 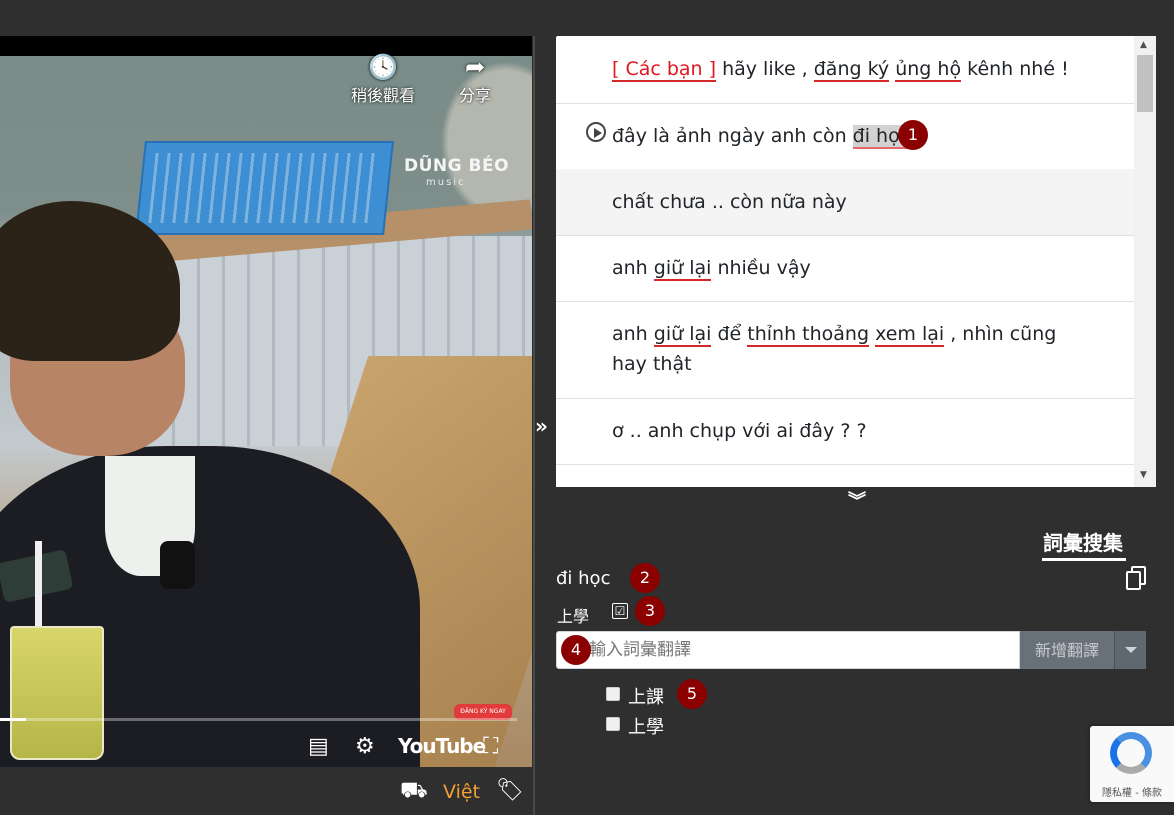 What do you see at coordinates (475, 67) in the screenshot?
I see `share-icon: ➦` at bounding box center [475, 67].